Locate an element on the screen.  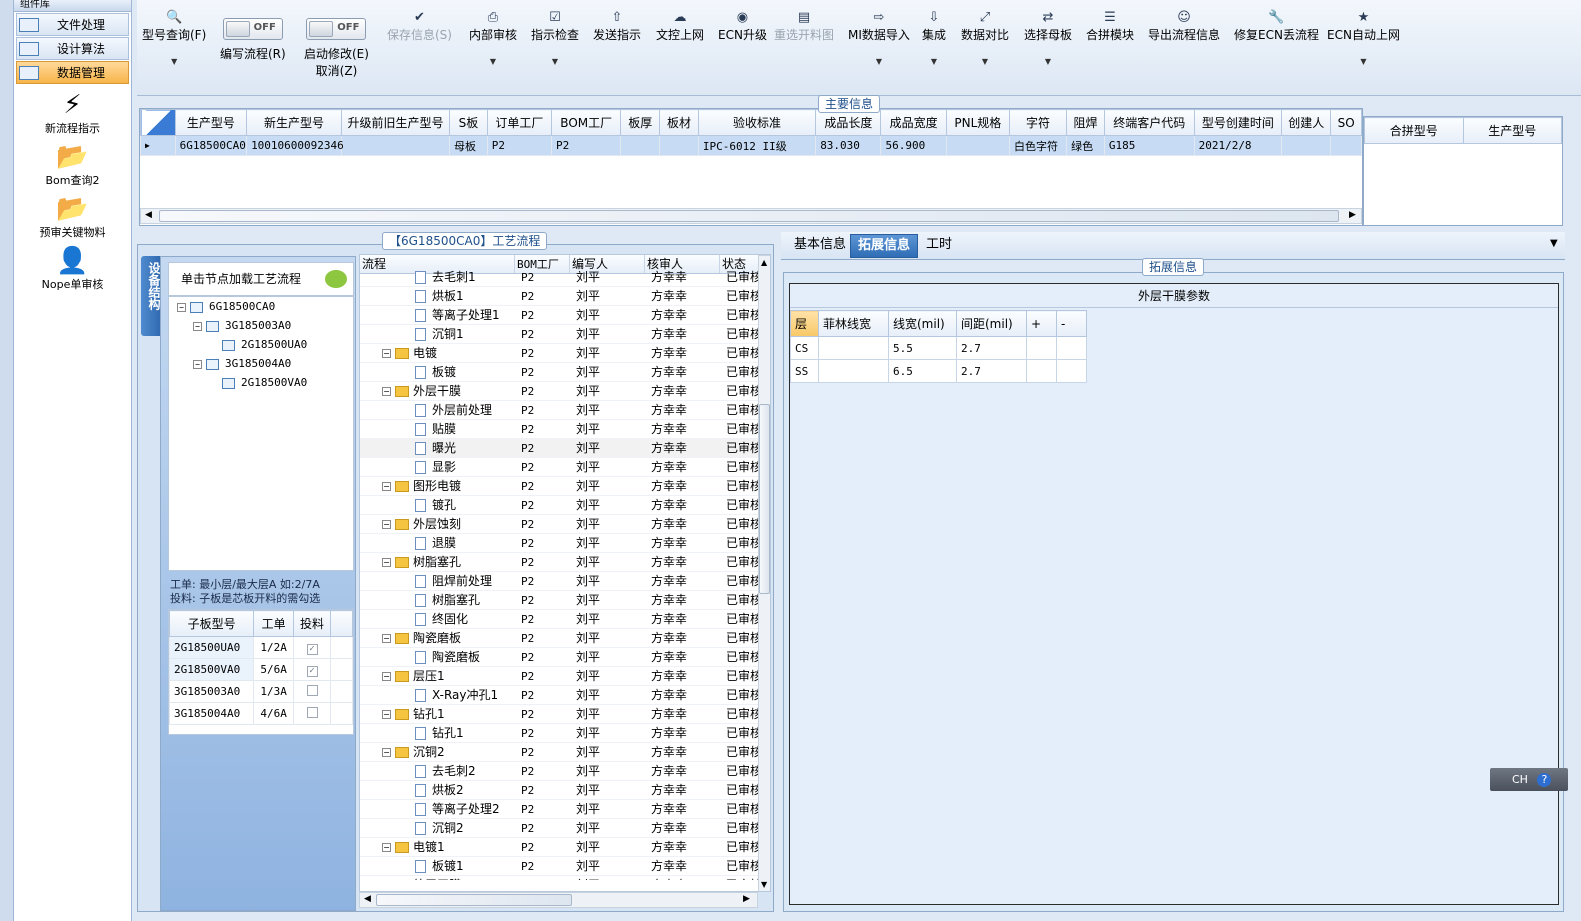
column-header: BOM工厂 is located at coordinates (586, 122).